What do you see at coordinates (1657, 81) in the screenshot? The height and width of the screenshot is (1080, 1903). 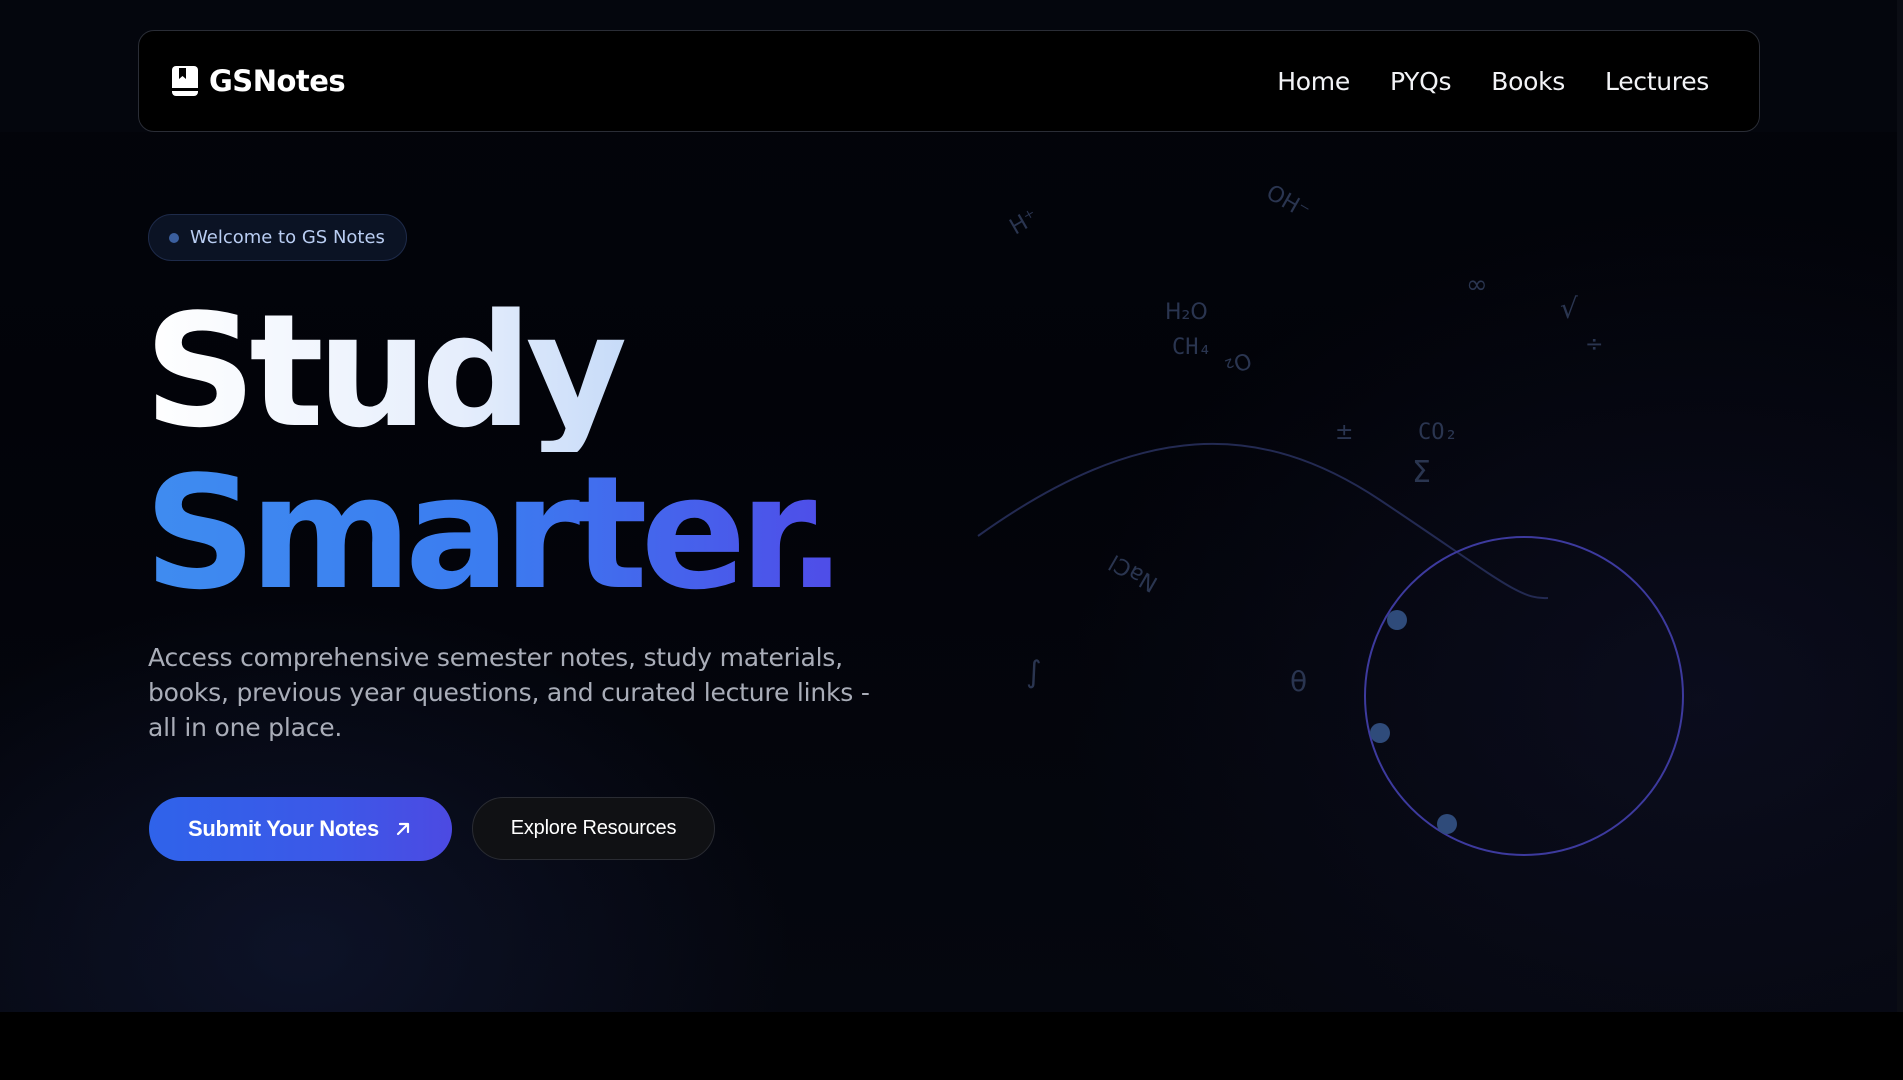 I see `nav-link-lectures: Lectures` at bounding box center [1657, 81].